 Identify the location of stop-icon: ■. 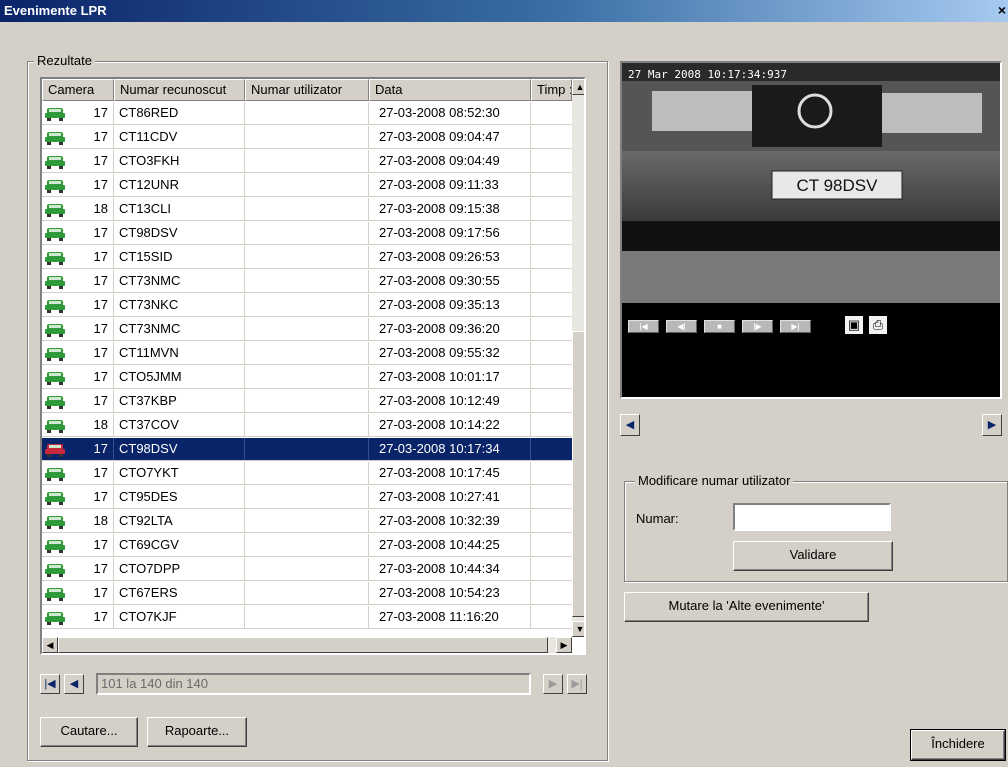
(719, 326).